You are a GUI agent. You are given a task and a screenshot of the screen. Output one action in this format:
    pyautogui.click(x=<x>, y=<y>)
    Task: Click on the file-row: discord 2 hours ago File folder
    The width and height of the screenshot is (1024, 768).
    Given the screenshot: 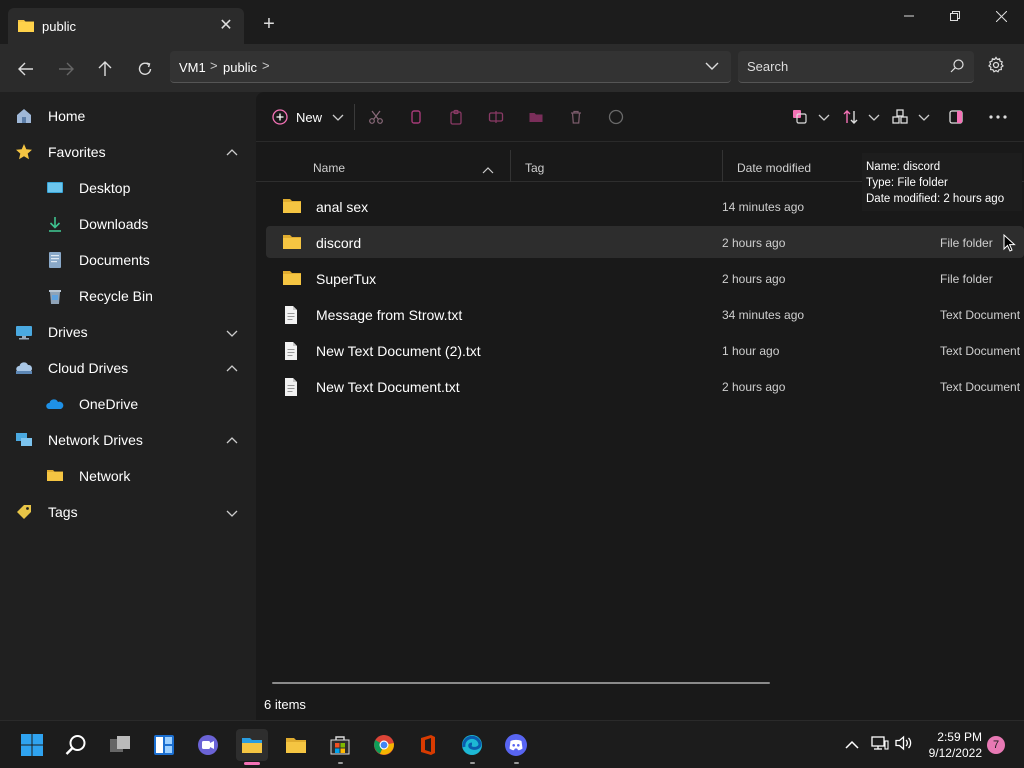 What is the action you would take?
    pyautogui.click(x=645, y=242)
    